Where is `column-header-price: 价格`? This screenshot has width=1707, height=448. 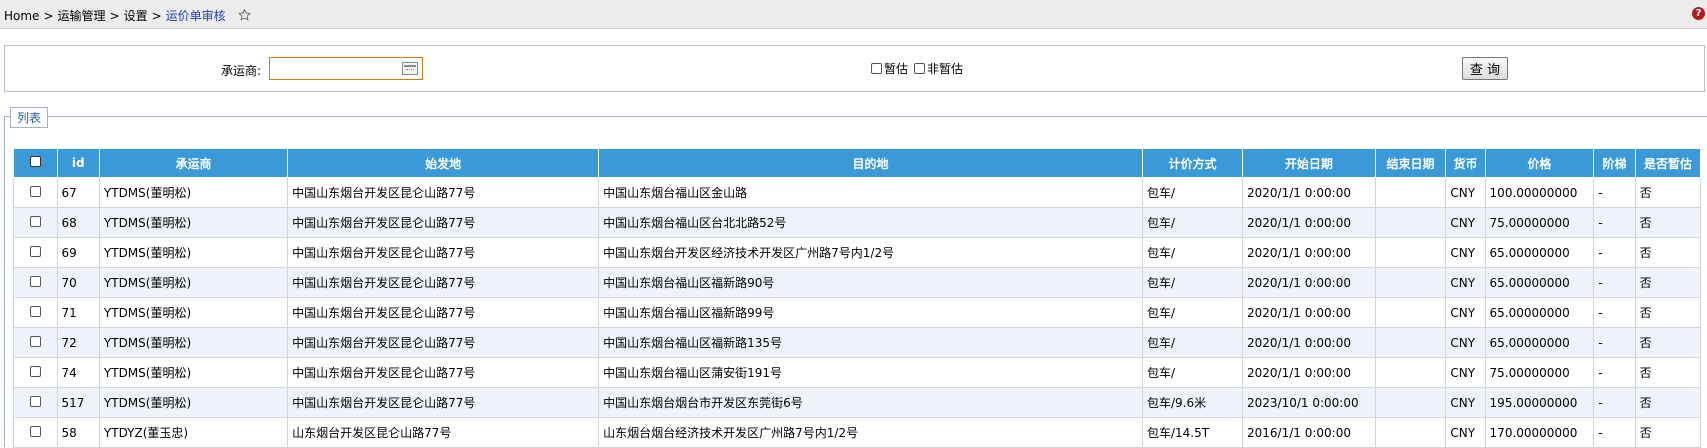
column-header-price: 价格 is located at coordinates (1539, 163).